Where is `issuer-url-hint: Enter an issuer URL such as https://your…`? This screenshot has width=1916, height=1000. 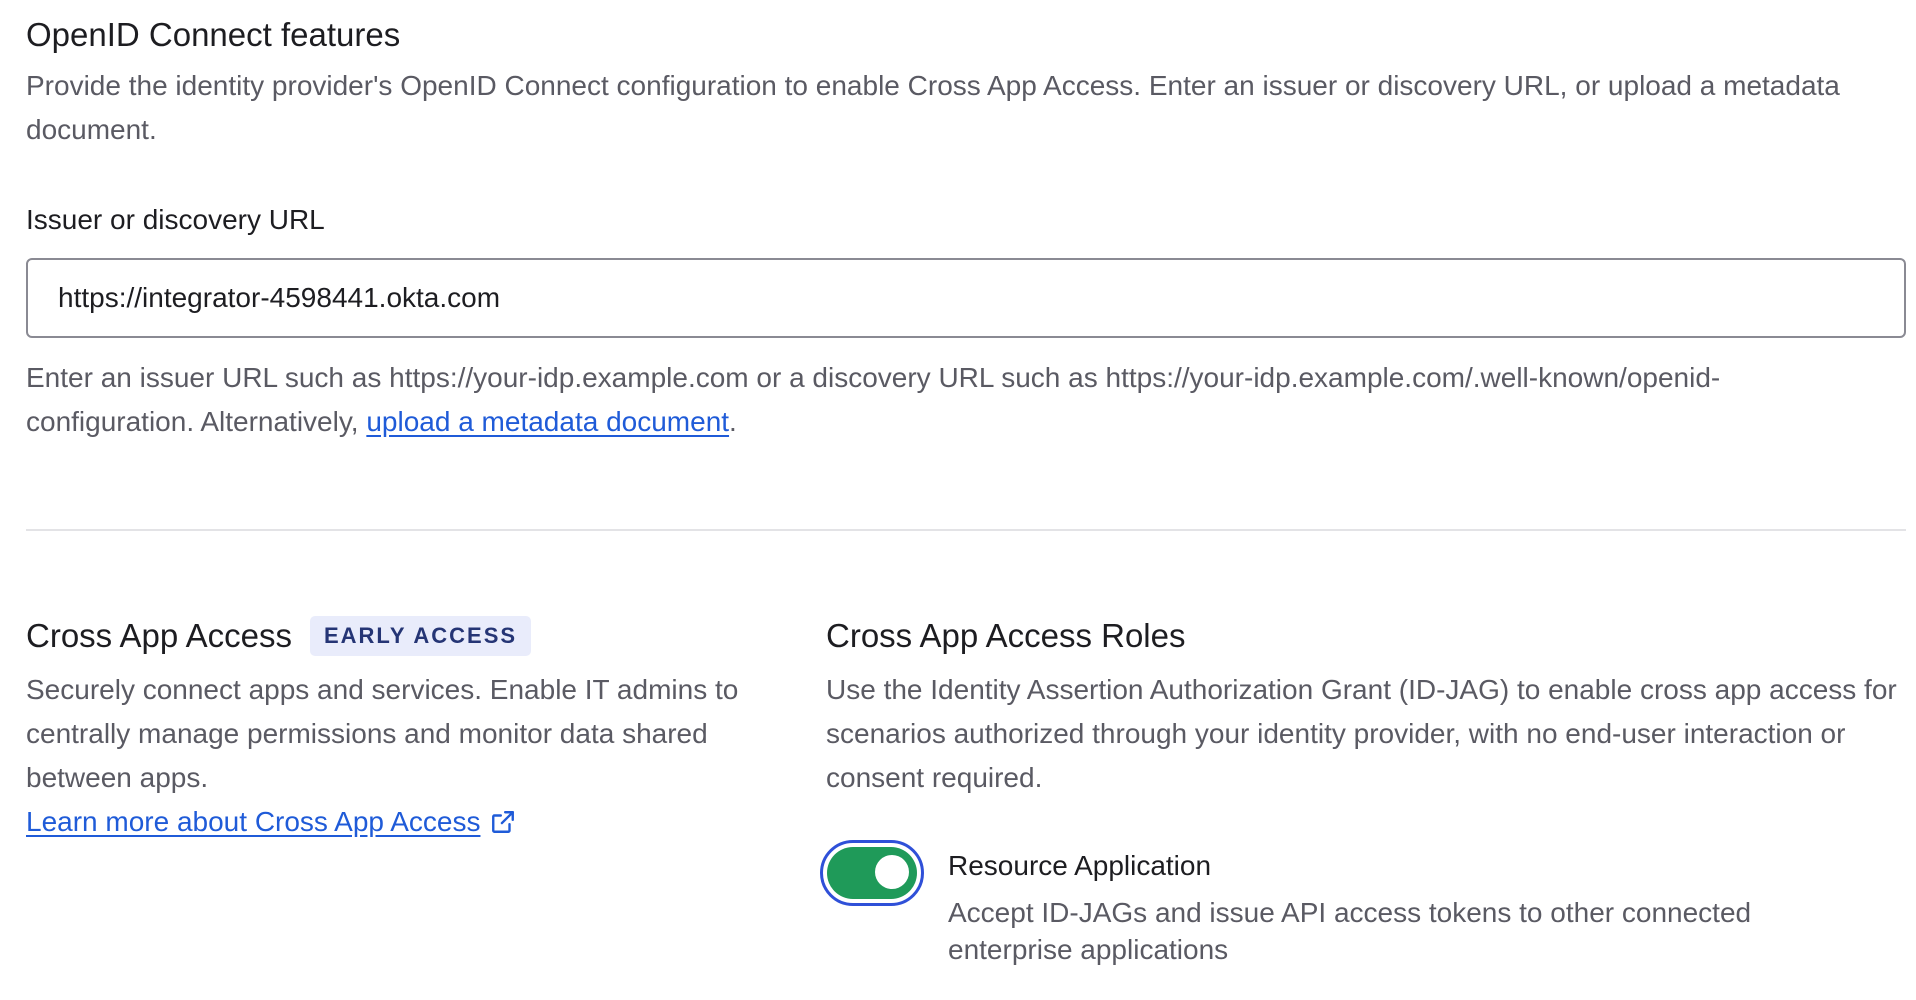
issuer-url-hint: Enter an issuer URL such as https://your… is located at coordinates (956, 400).